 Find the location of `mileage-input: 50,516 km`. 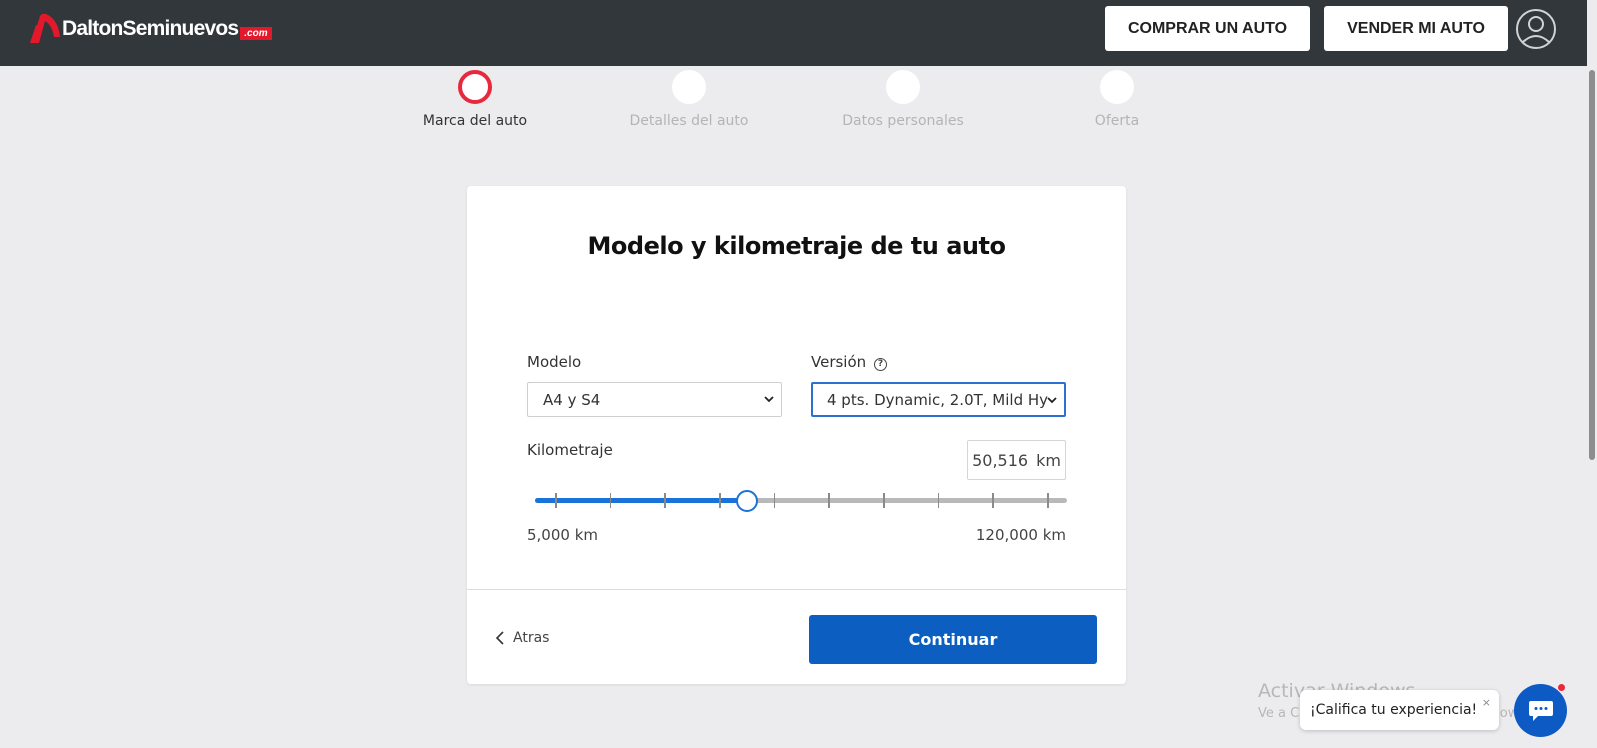

mileage-input: 50,516 km is located at coordinates (1016, 460).